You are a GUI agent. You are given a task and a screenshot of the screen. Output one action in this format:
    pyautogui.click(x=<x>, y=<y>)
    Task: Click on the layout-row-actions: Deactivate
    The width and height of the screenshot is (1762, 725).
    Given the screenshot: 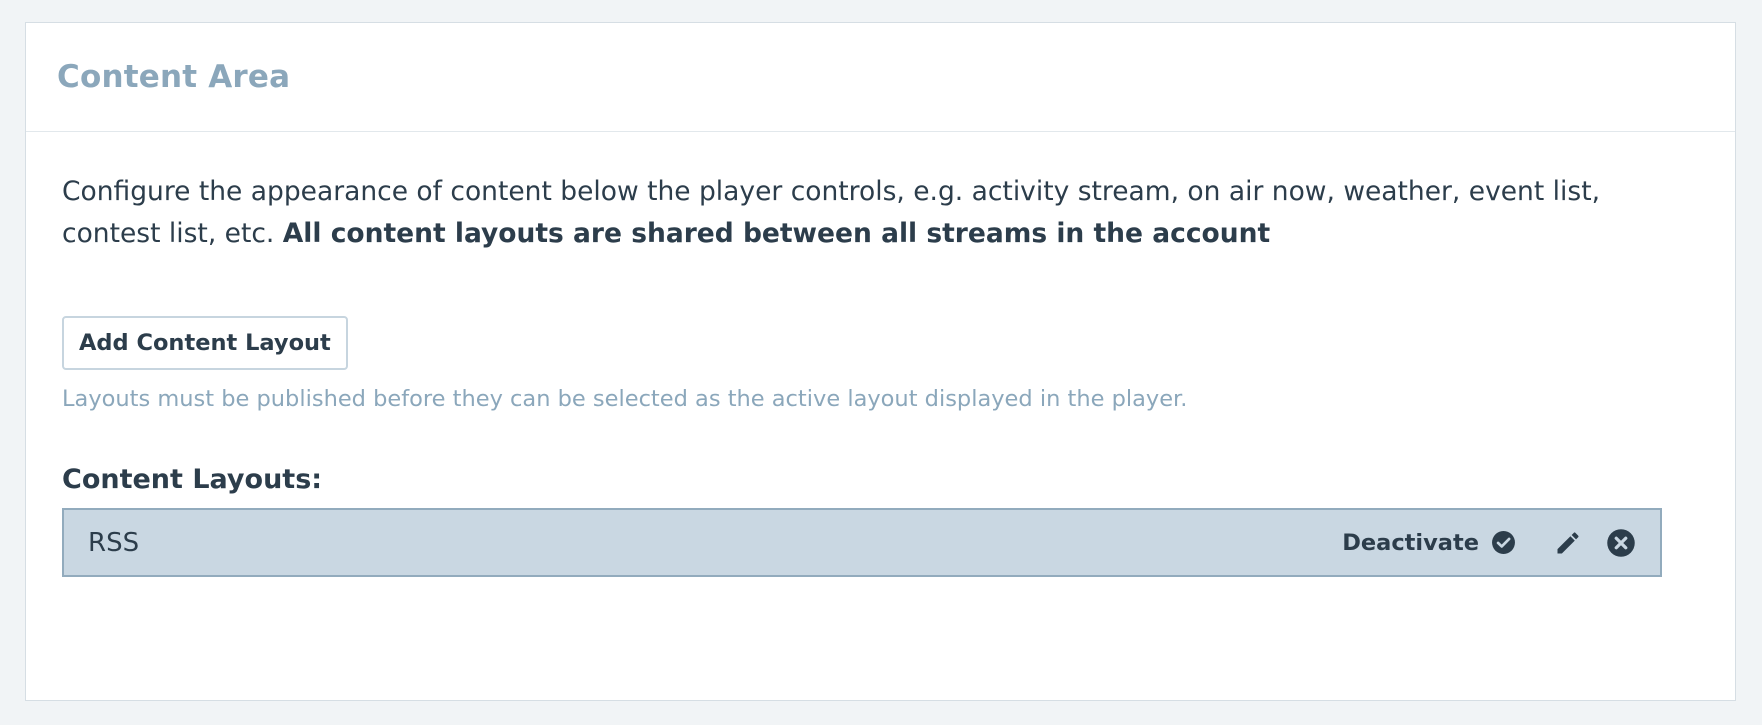 What is the action you would take?
    pyautogui.click(x=1489, y=543)
    